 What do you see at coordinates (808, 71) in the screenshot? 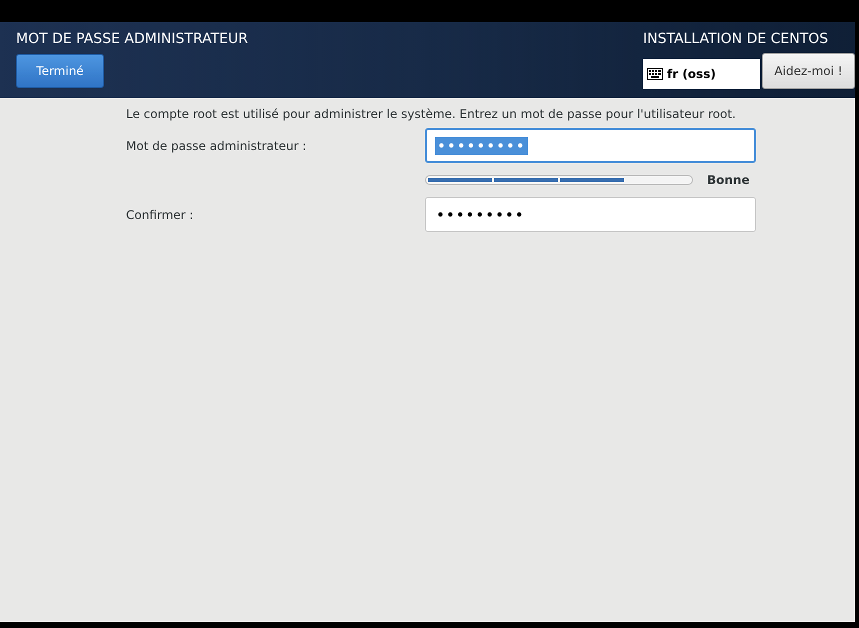
I see `help-button: Aidez-moi !` at bounding box center [808, 71].